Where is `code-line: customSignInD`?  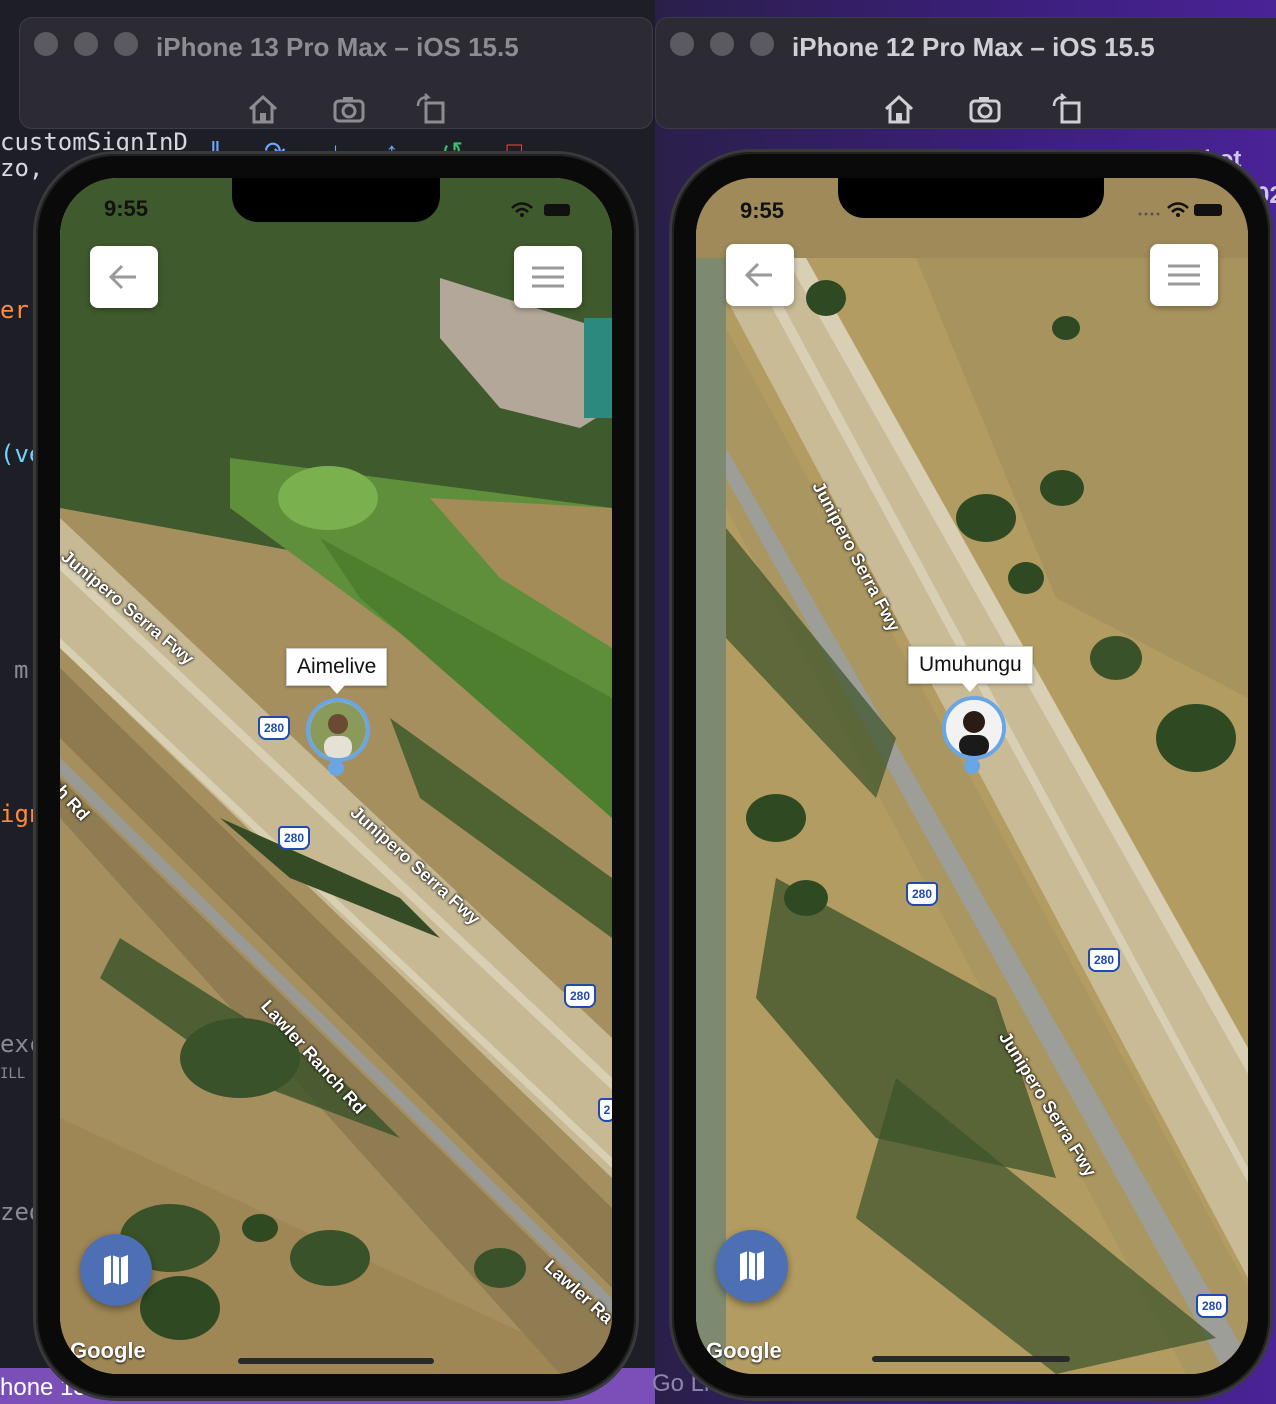
code-line: customSignInD is located at coordinates (94, 142).